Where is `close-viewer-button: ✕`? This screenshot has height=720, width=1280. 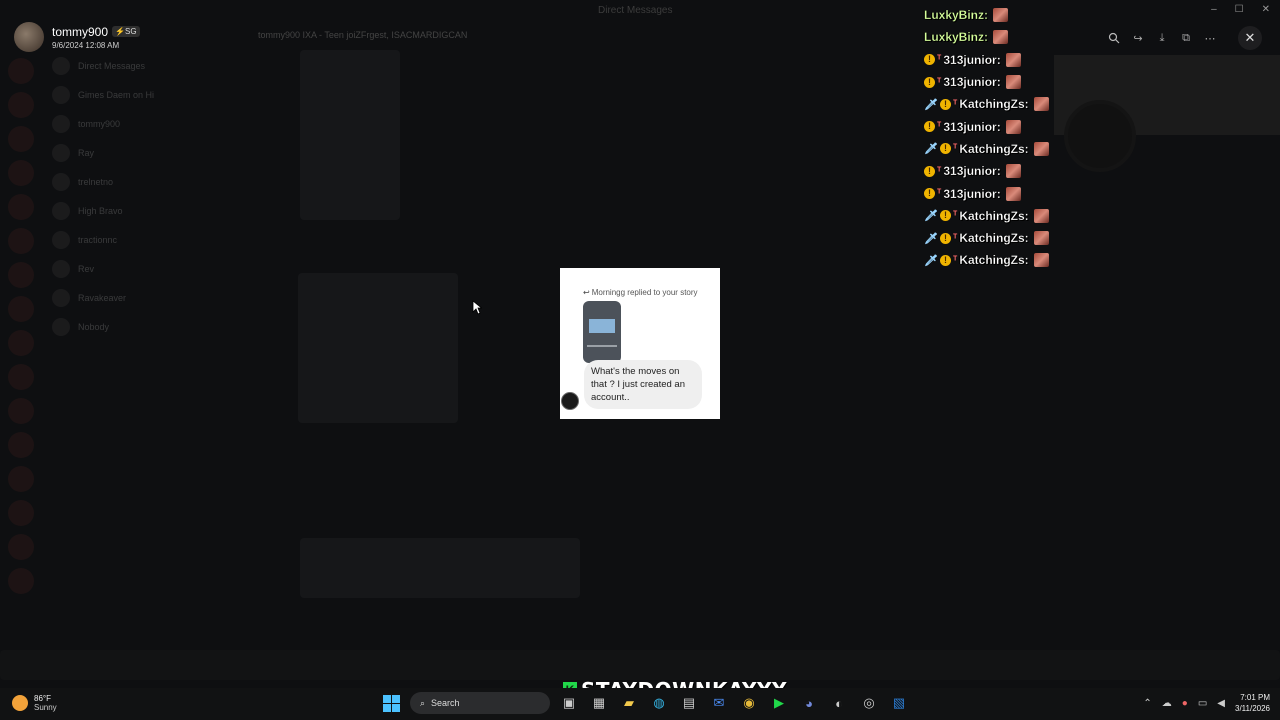 close-viewer-button: ✕ is located at coordinates (1250, 38).